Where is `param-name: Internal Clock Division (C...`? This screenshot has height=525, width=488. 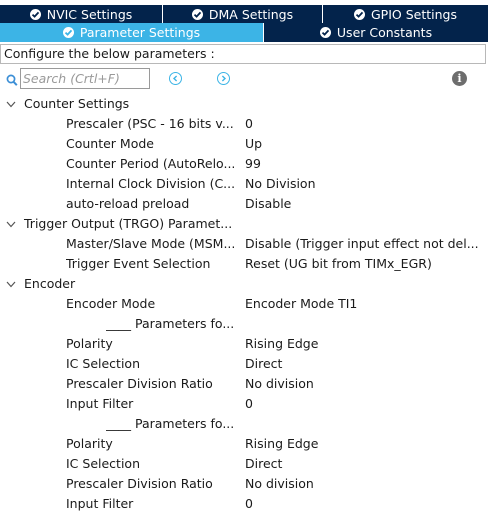
param-name: Internal Clock Division (C... is located at coordinates (151, 183).